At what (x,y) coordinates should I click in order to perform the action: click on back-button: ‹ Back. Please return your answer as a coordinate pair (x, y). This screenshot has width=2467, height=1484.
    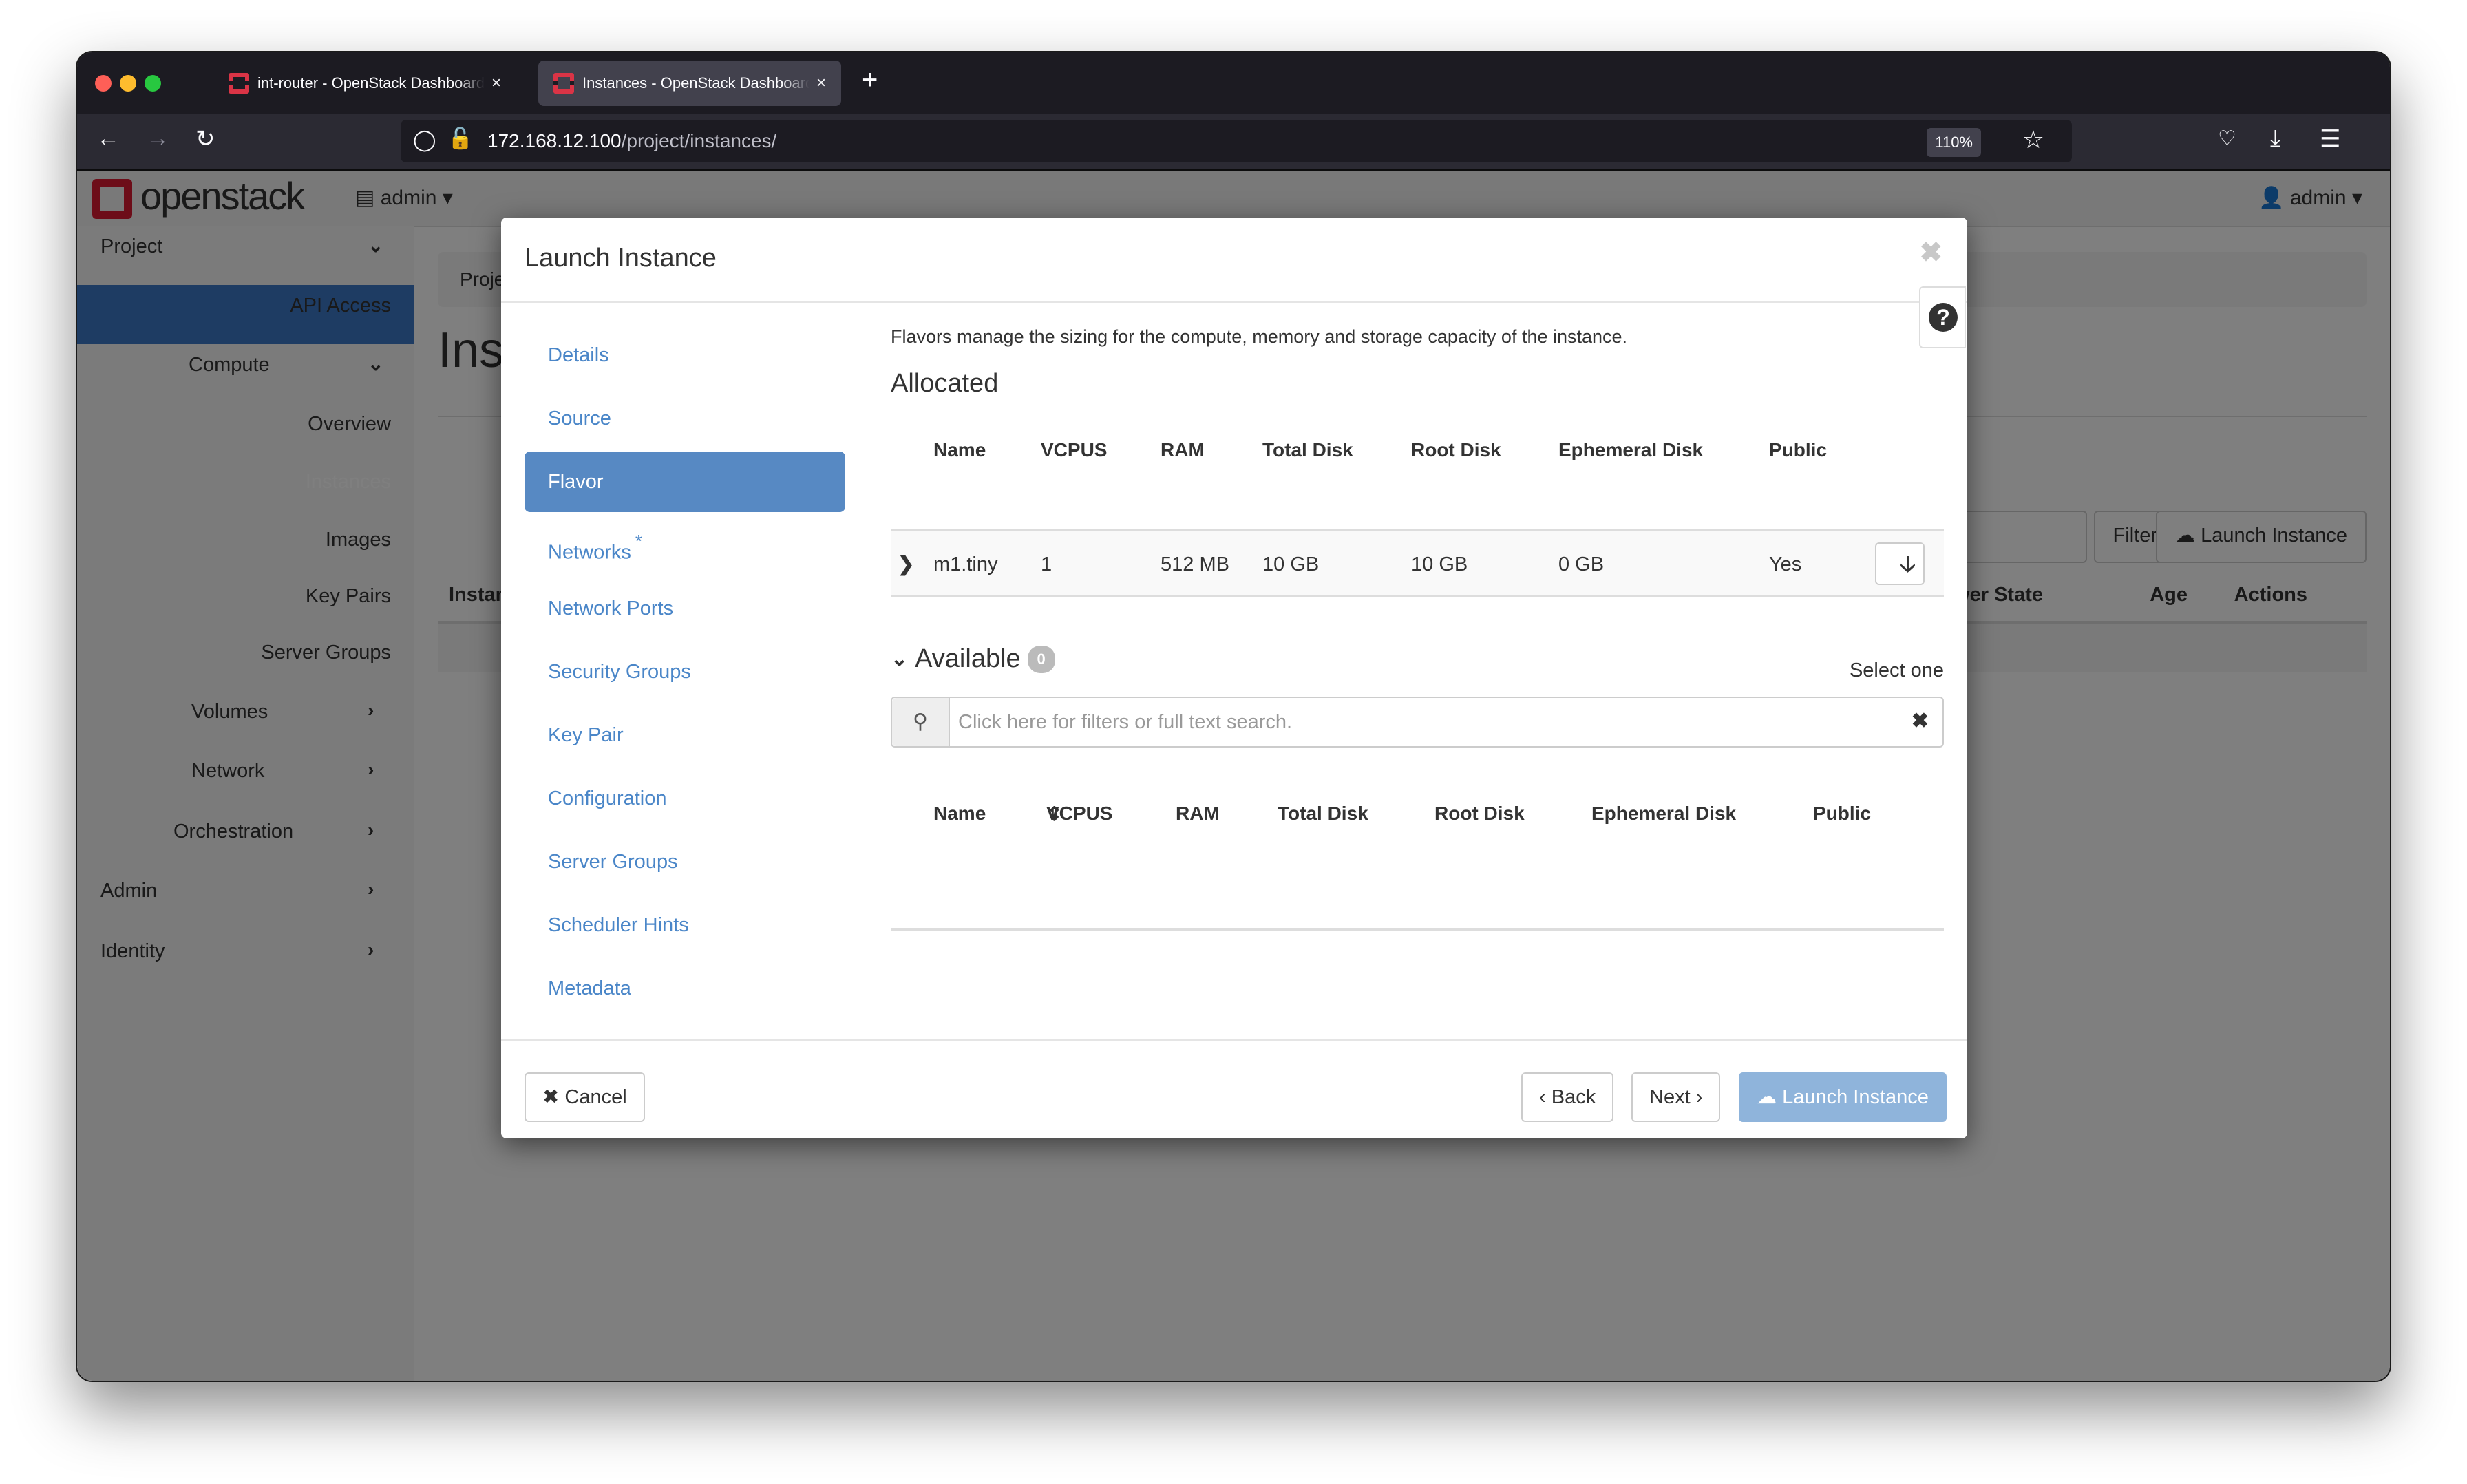
    Looking at the image, I should click on (1568, 1097).